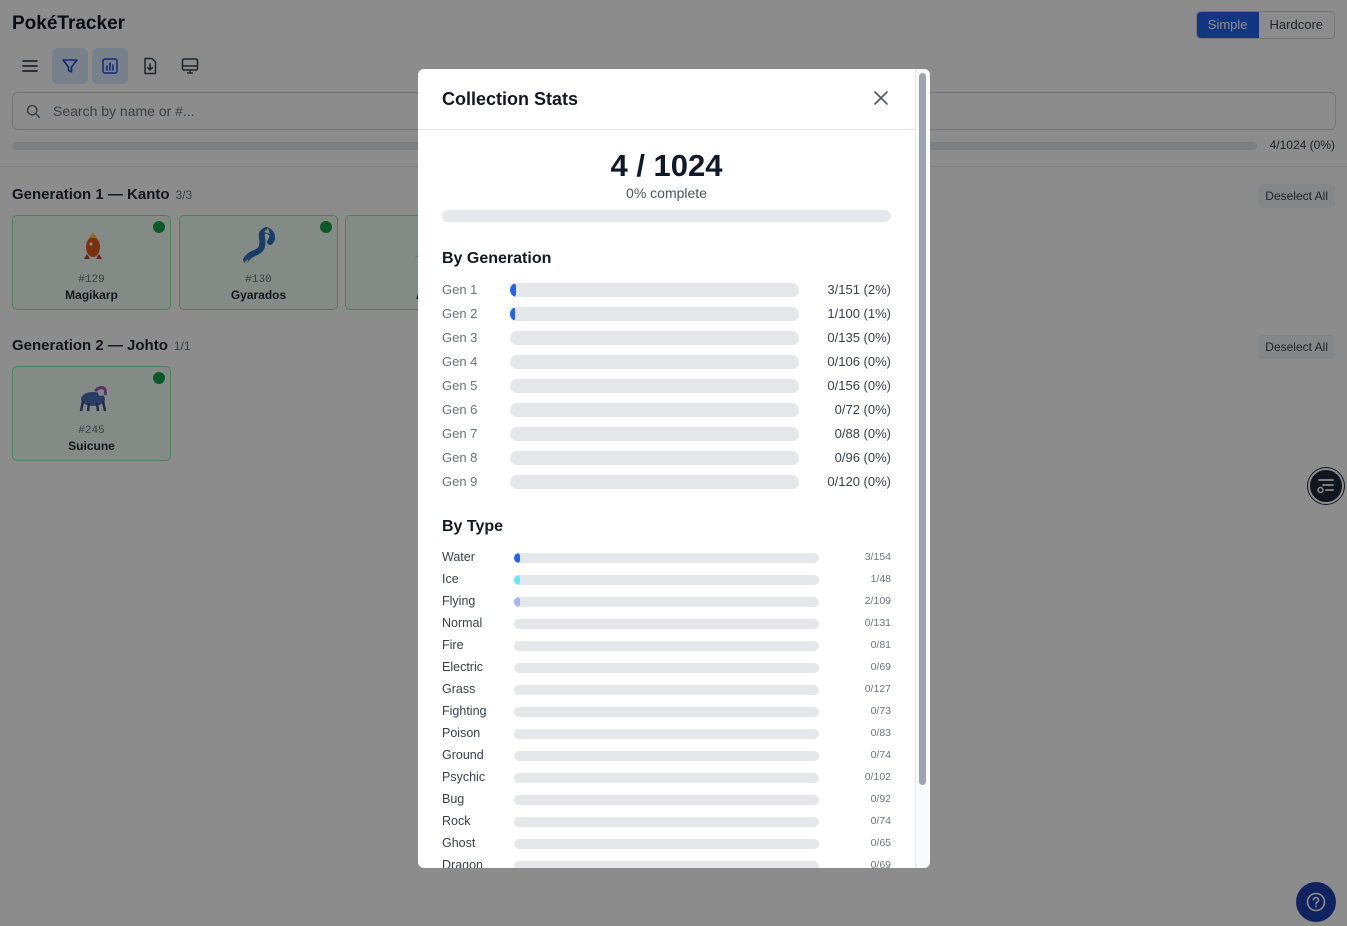  What do you see at coordinates (880, 755) in the screenshot?
I see `type-stat-value: 0/74` at bounding box center [880, 755].